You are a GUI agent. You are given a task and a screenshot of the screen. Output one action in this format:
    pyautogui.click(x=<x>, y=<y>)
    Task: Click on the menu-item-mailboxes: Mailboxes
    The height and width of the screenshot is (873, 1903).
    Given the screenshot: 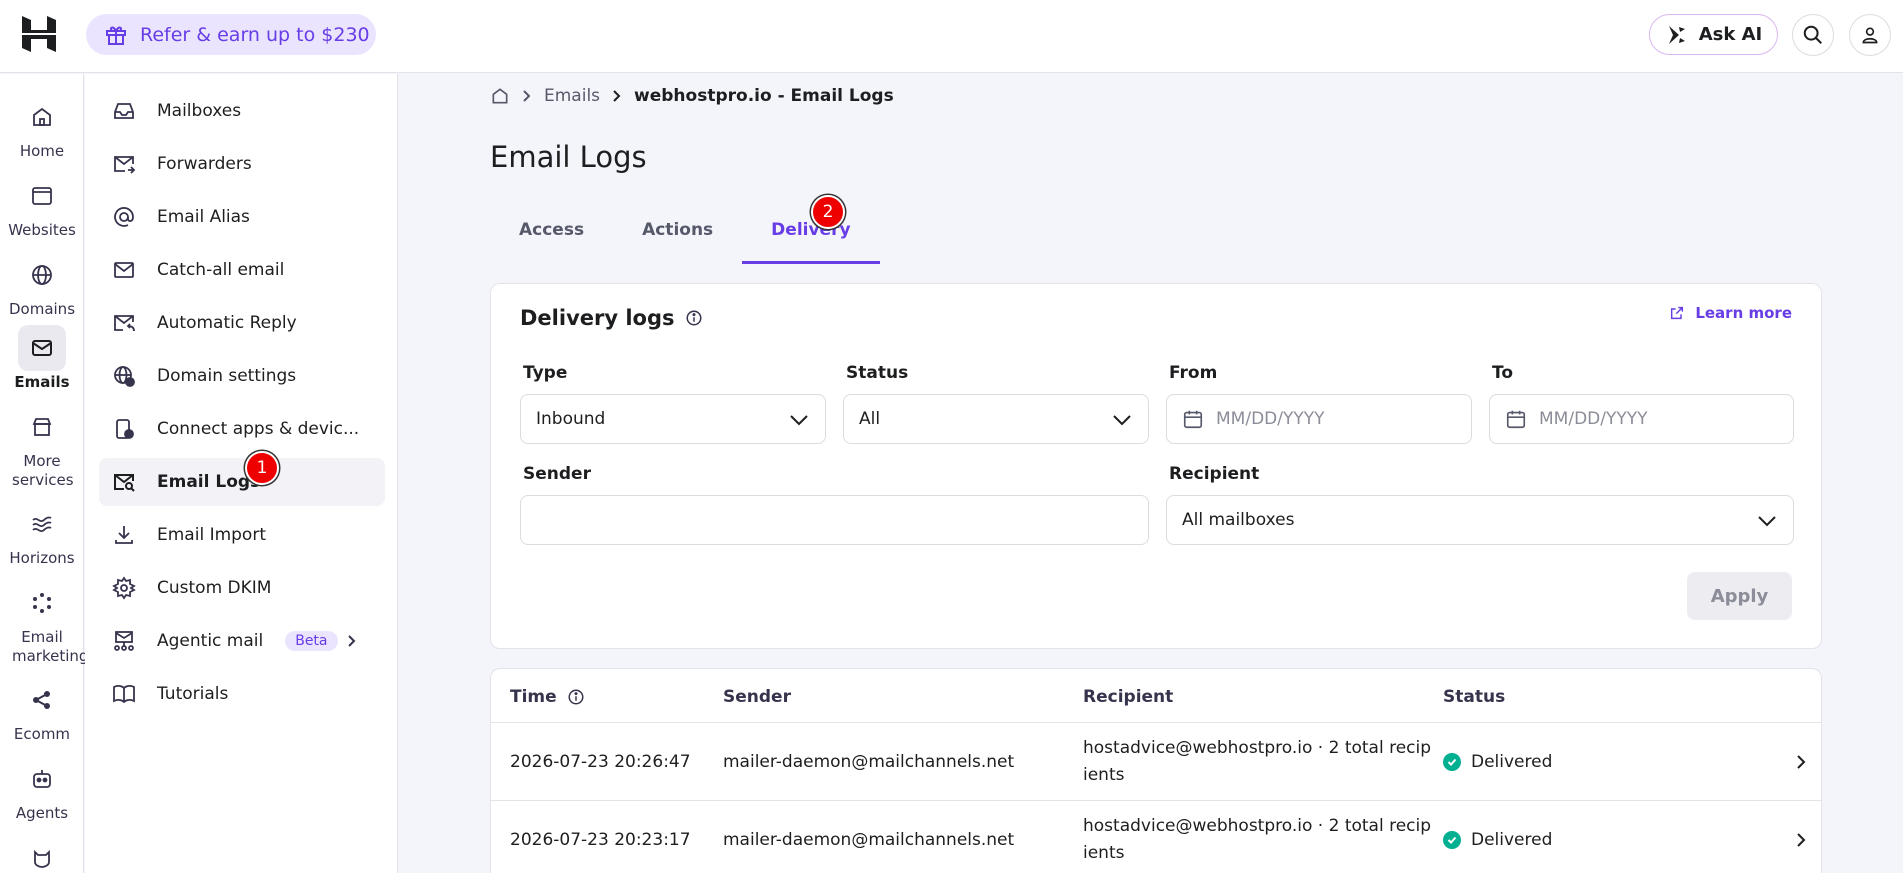 What is the action you would take?
    pyautogui.click(x=242, y=111)
    